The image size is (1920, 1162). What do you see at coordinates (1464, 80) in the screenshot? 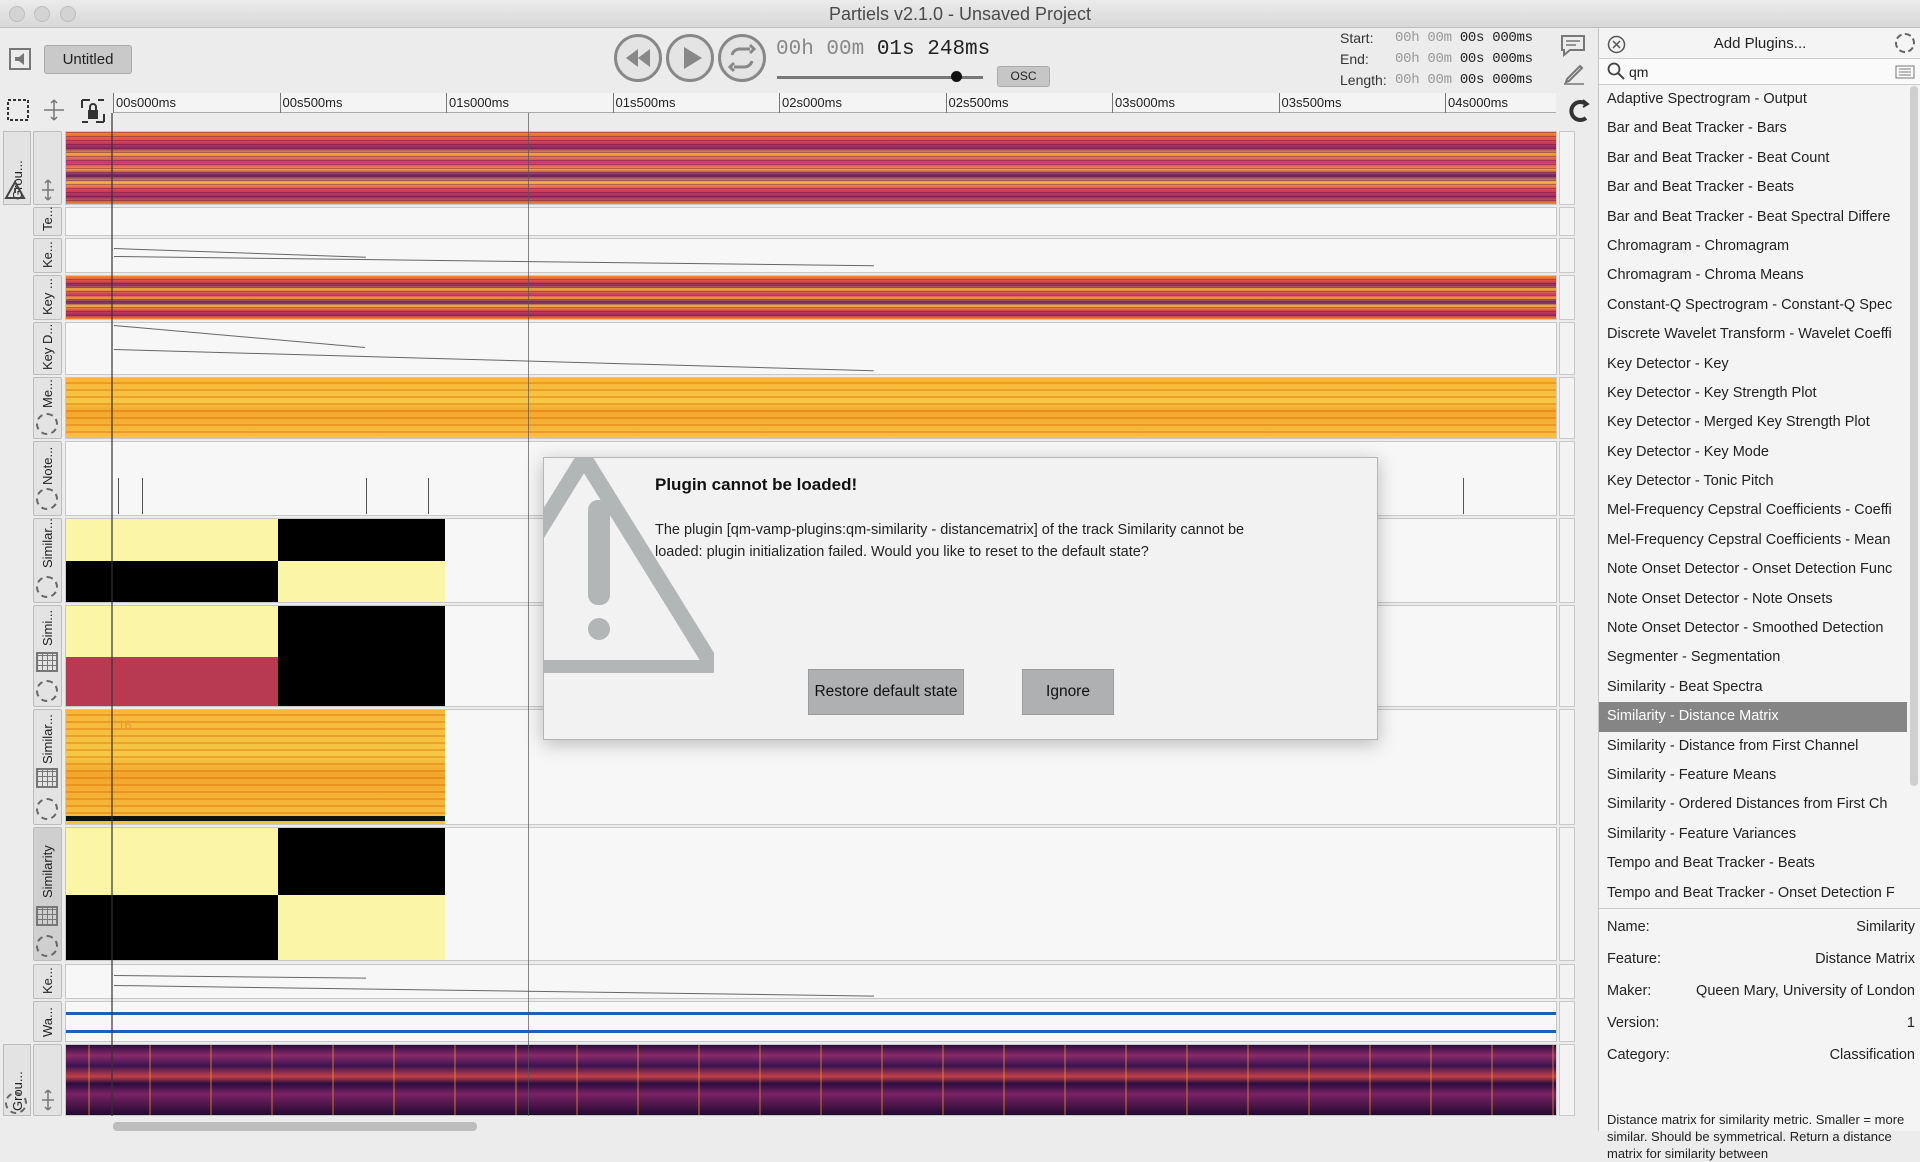
I see `length-value: 00h 00m 00s 000ms` at bounding box center [1464, 80].